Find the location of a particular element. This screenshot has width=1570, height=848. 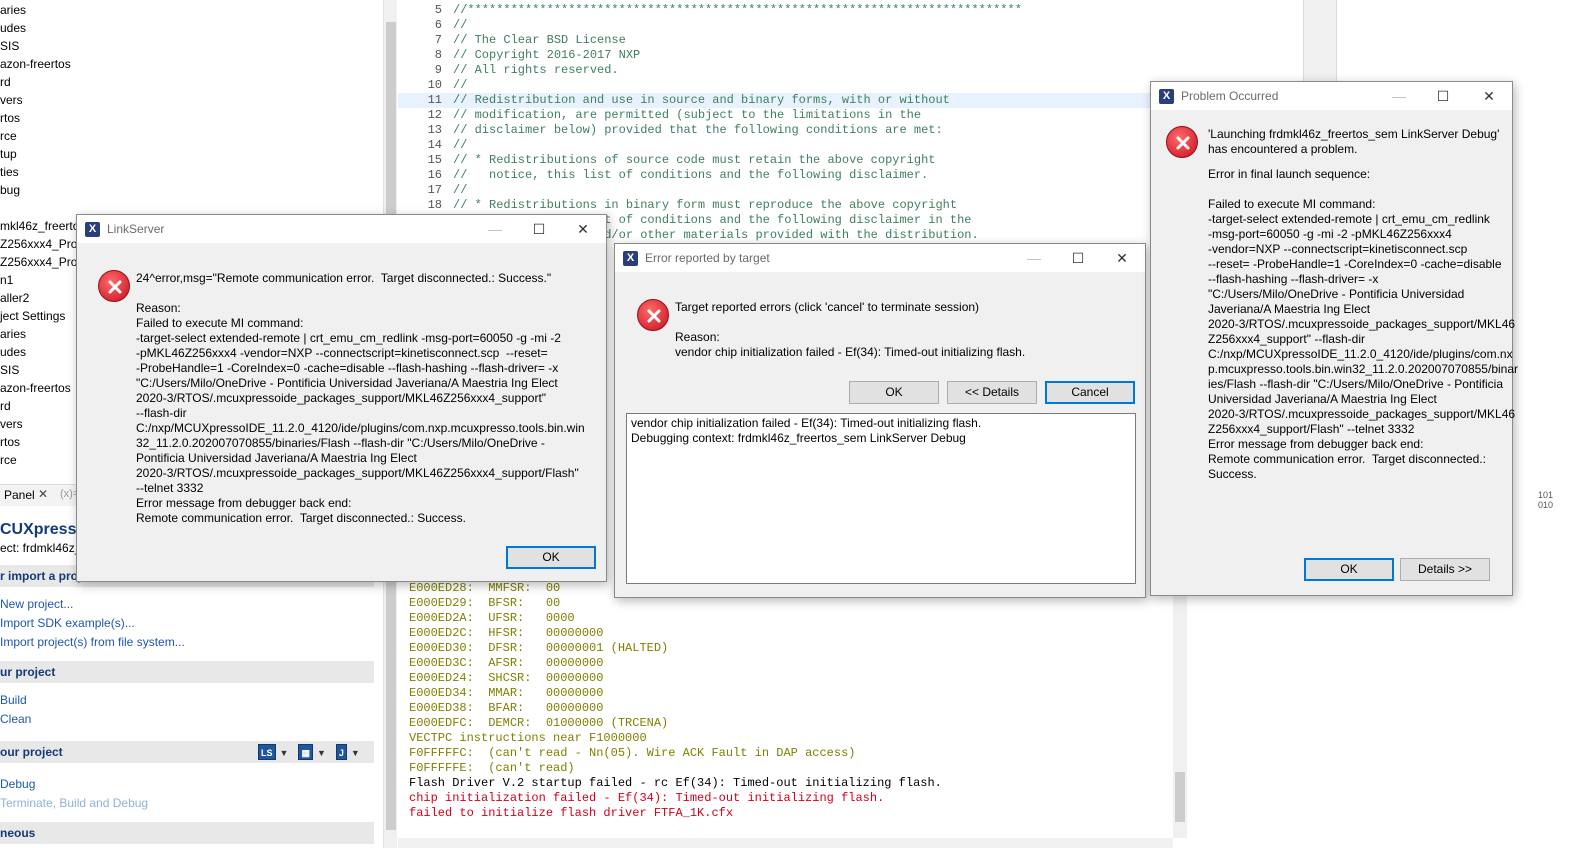

segger-jlink-icon: J is located at coordinates (341, 752).